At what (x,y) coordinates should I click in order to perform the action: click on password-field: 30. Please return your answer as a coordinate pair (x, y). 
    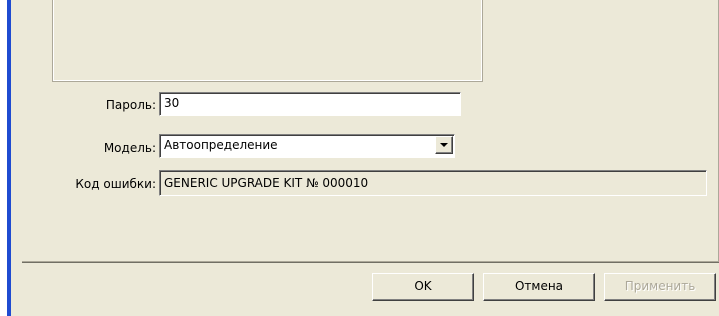
    Looking at the image, I should click on (310, 104).